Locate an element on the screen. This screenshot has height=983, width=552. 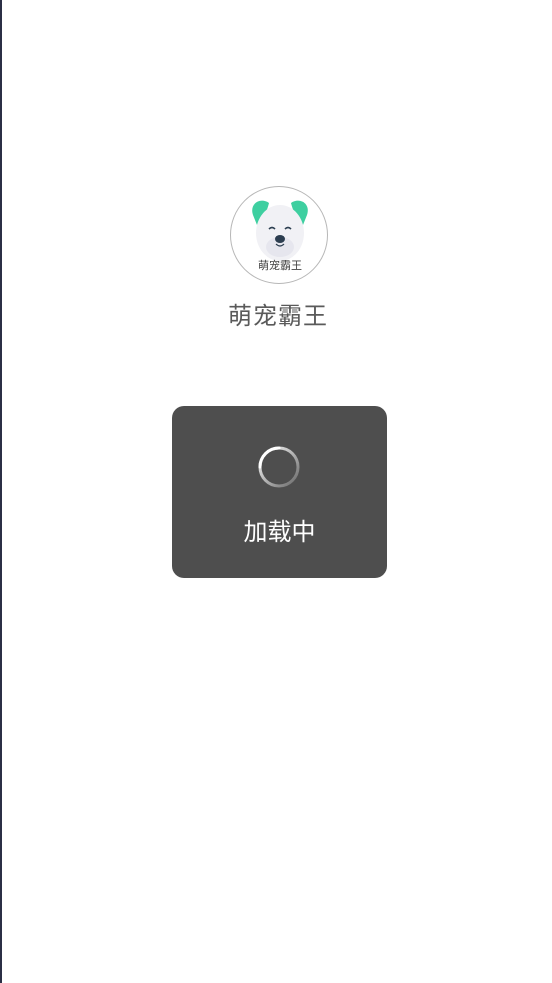
logo-caption: 萌宠霸王 is located at coordinates (280, 265).